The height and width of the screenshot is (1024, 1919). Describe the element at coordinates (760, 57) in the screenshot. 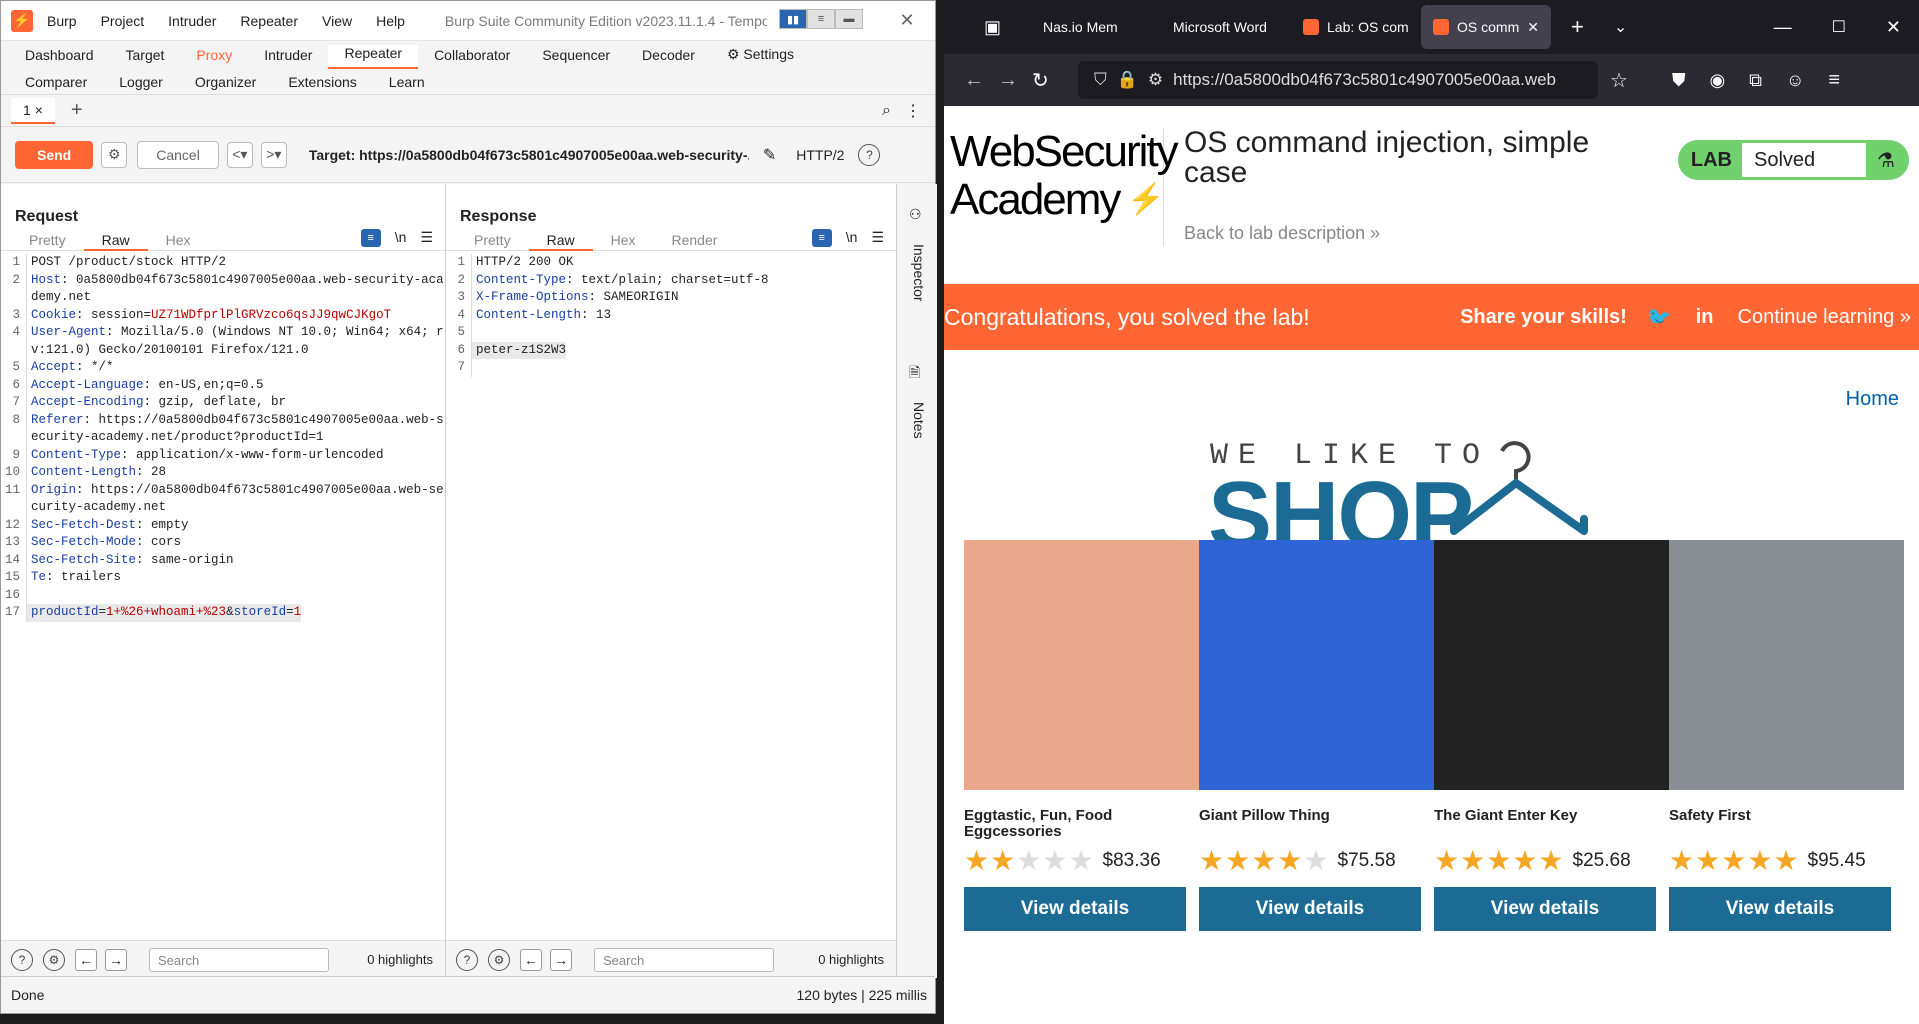

I see `tab-settings: ⚙ Settings` at that location.